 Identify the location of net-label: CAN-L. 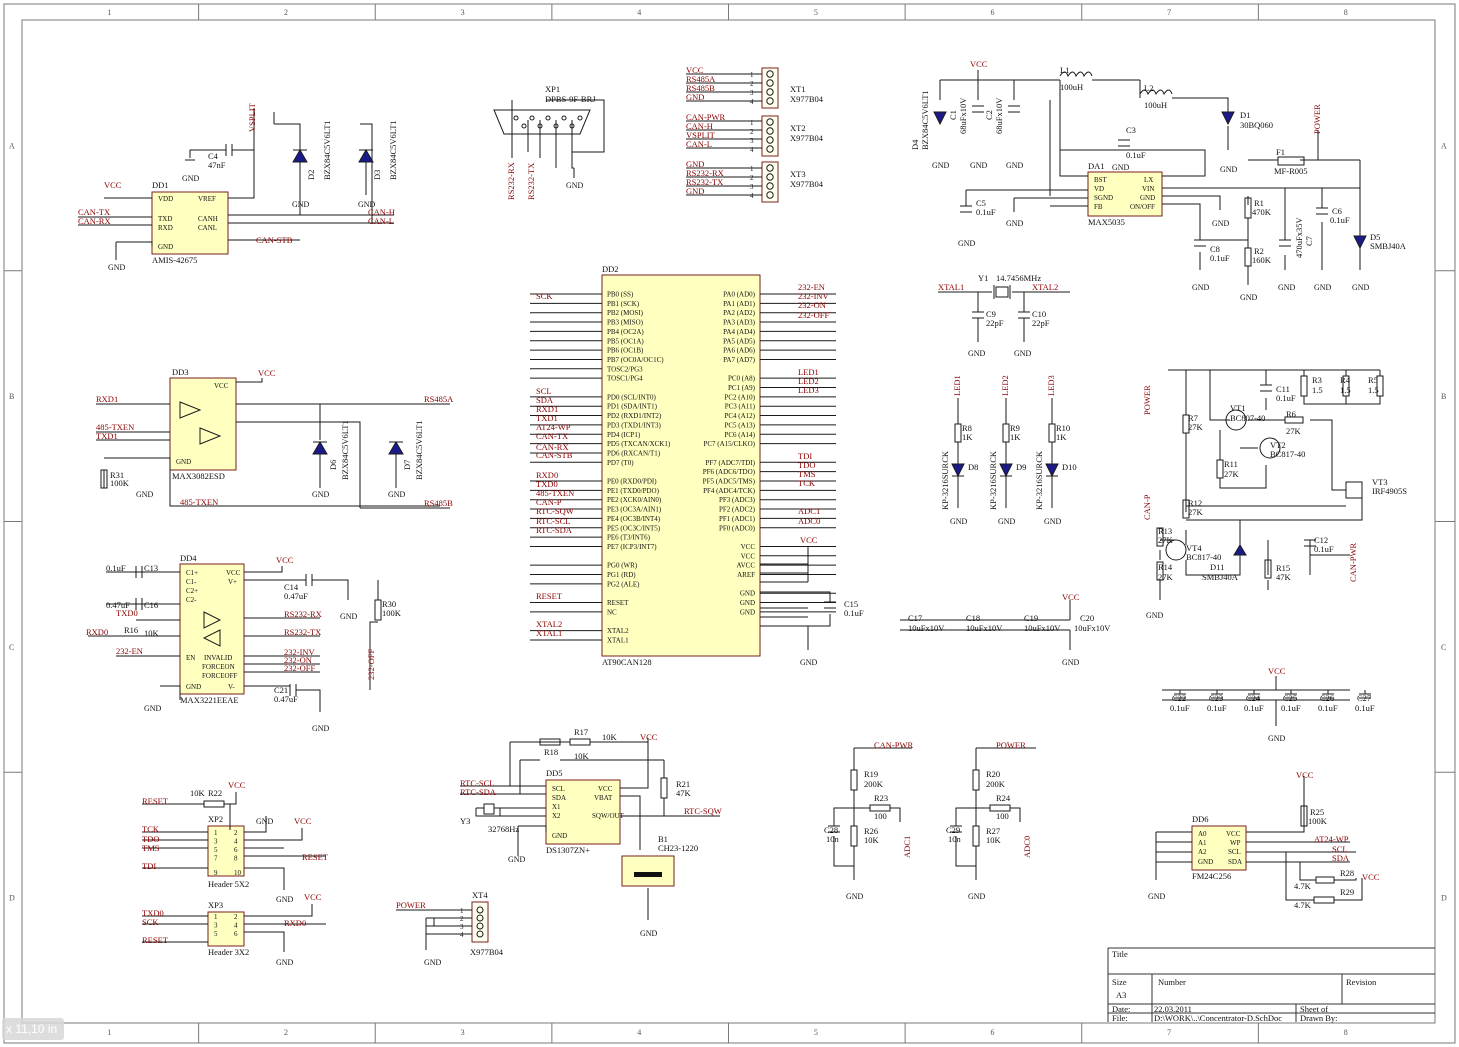
(381, 221).